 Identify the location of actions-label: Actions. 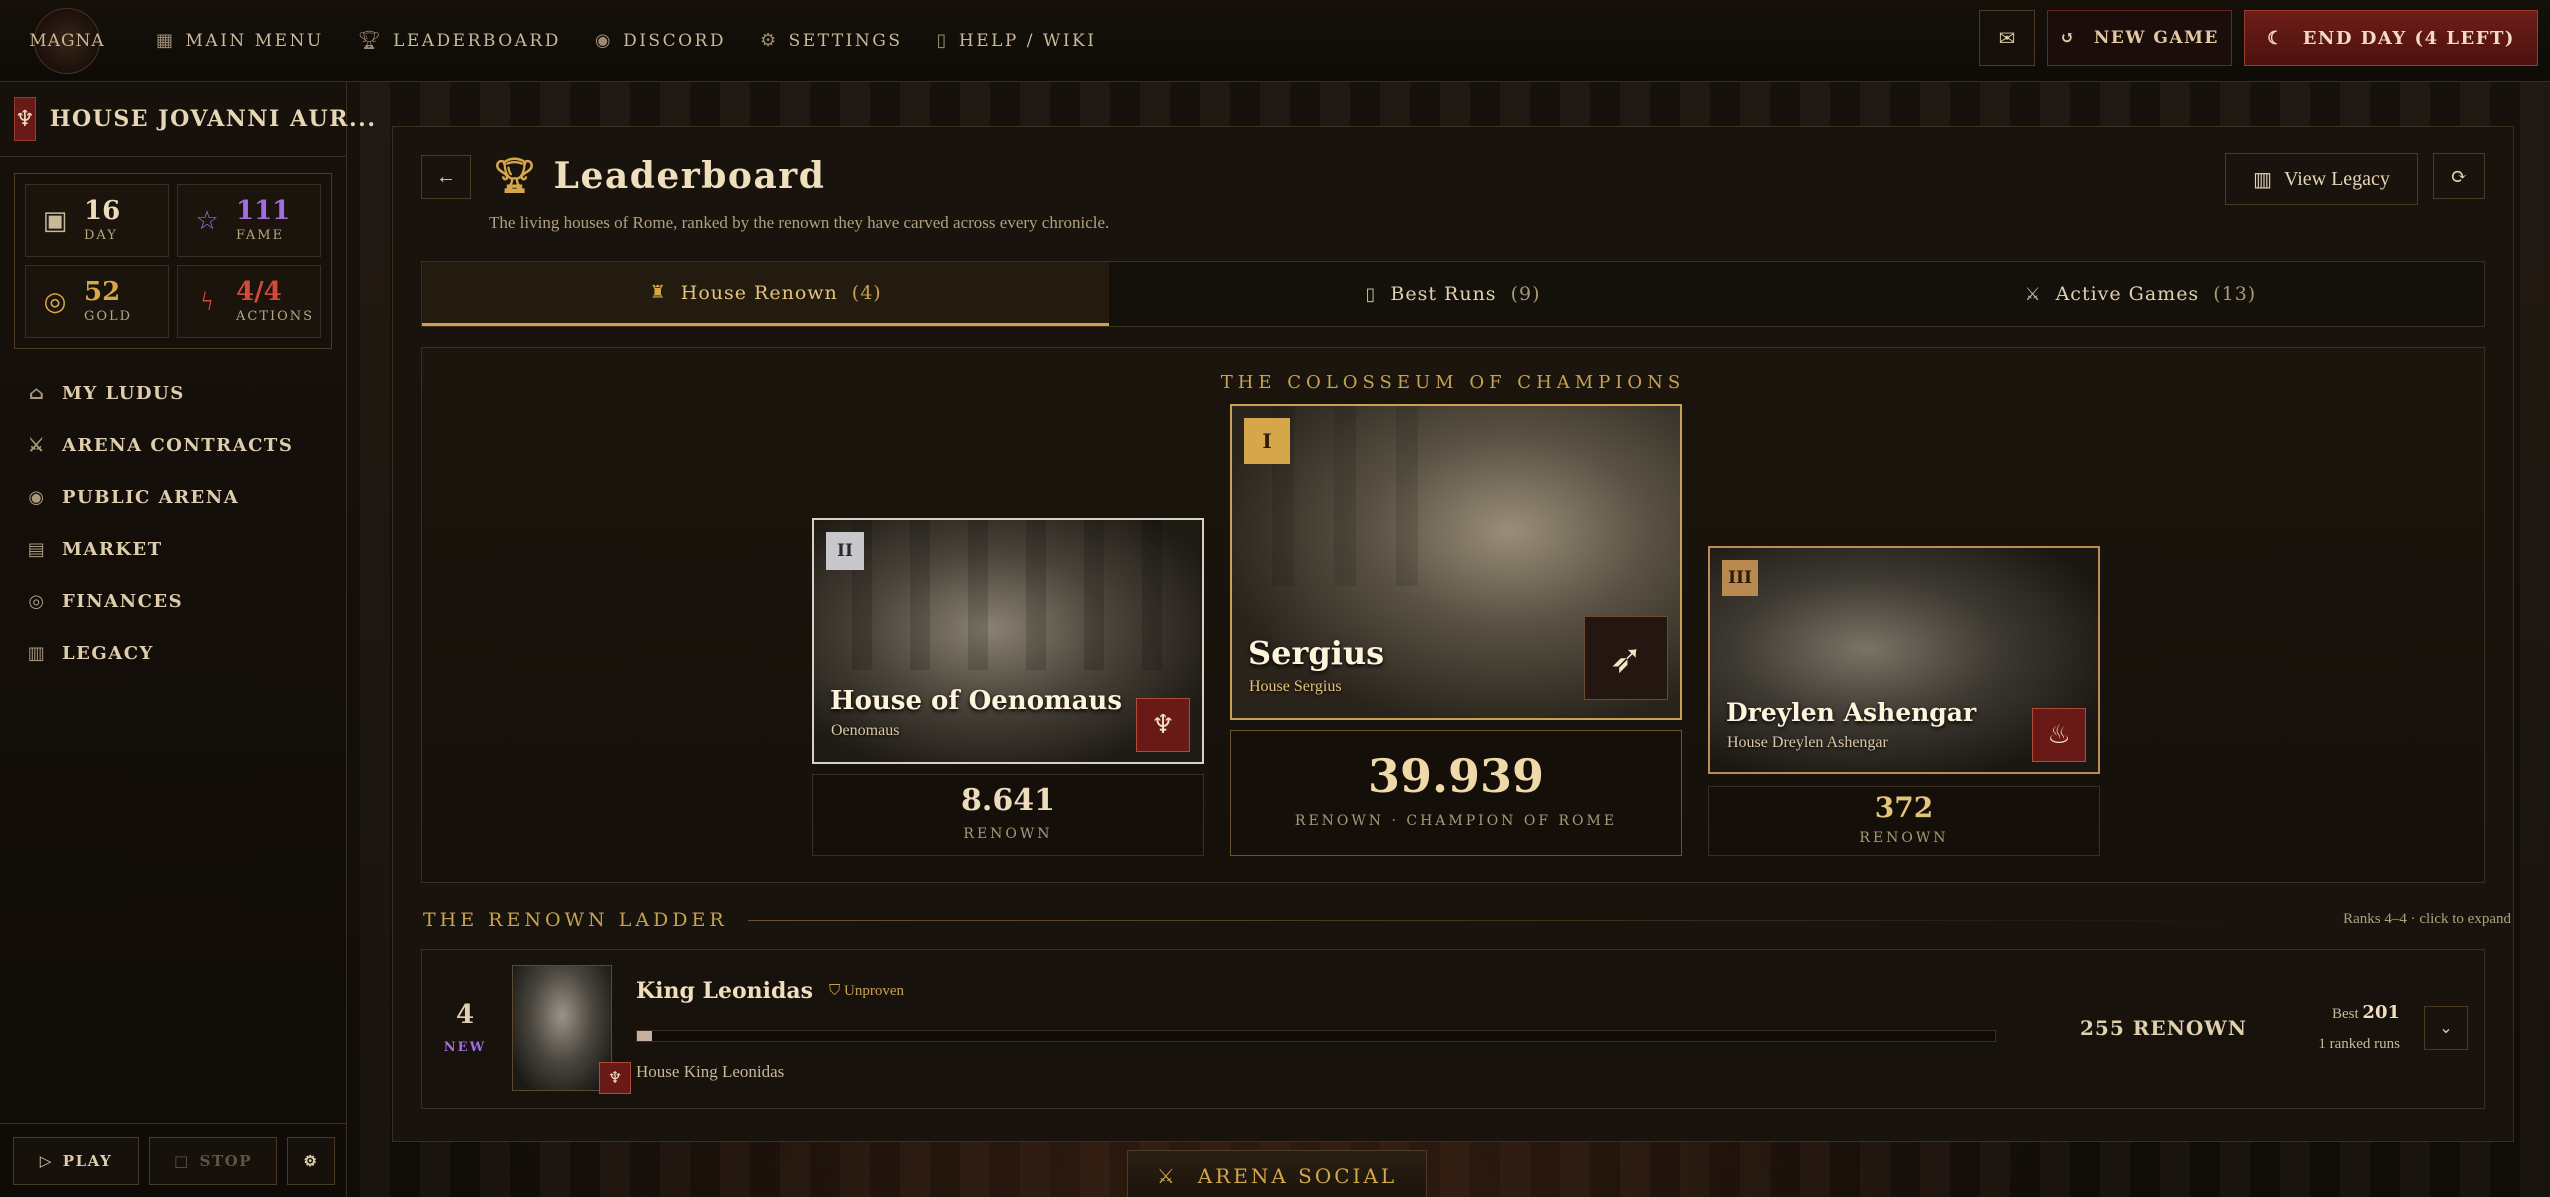
(275, 316).